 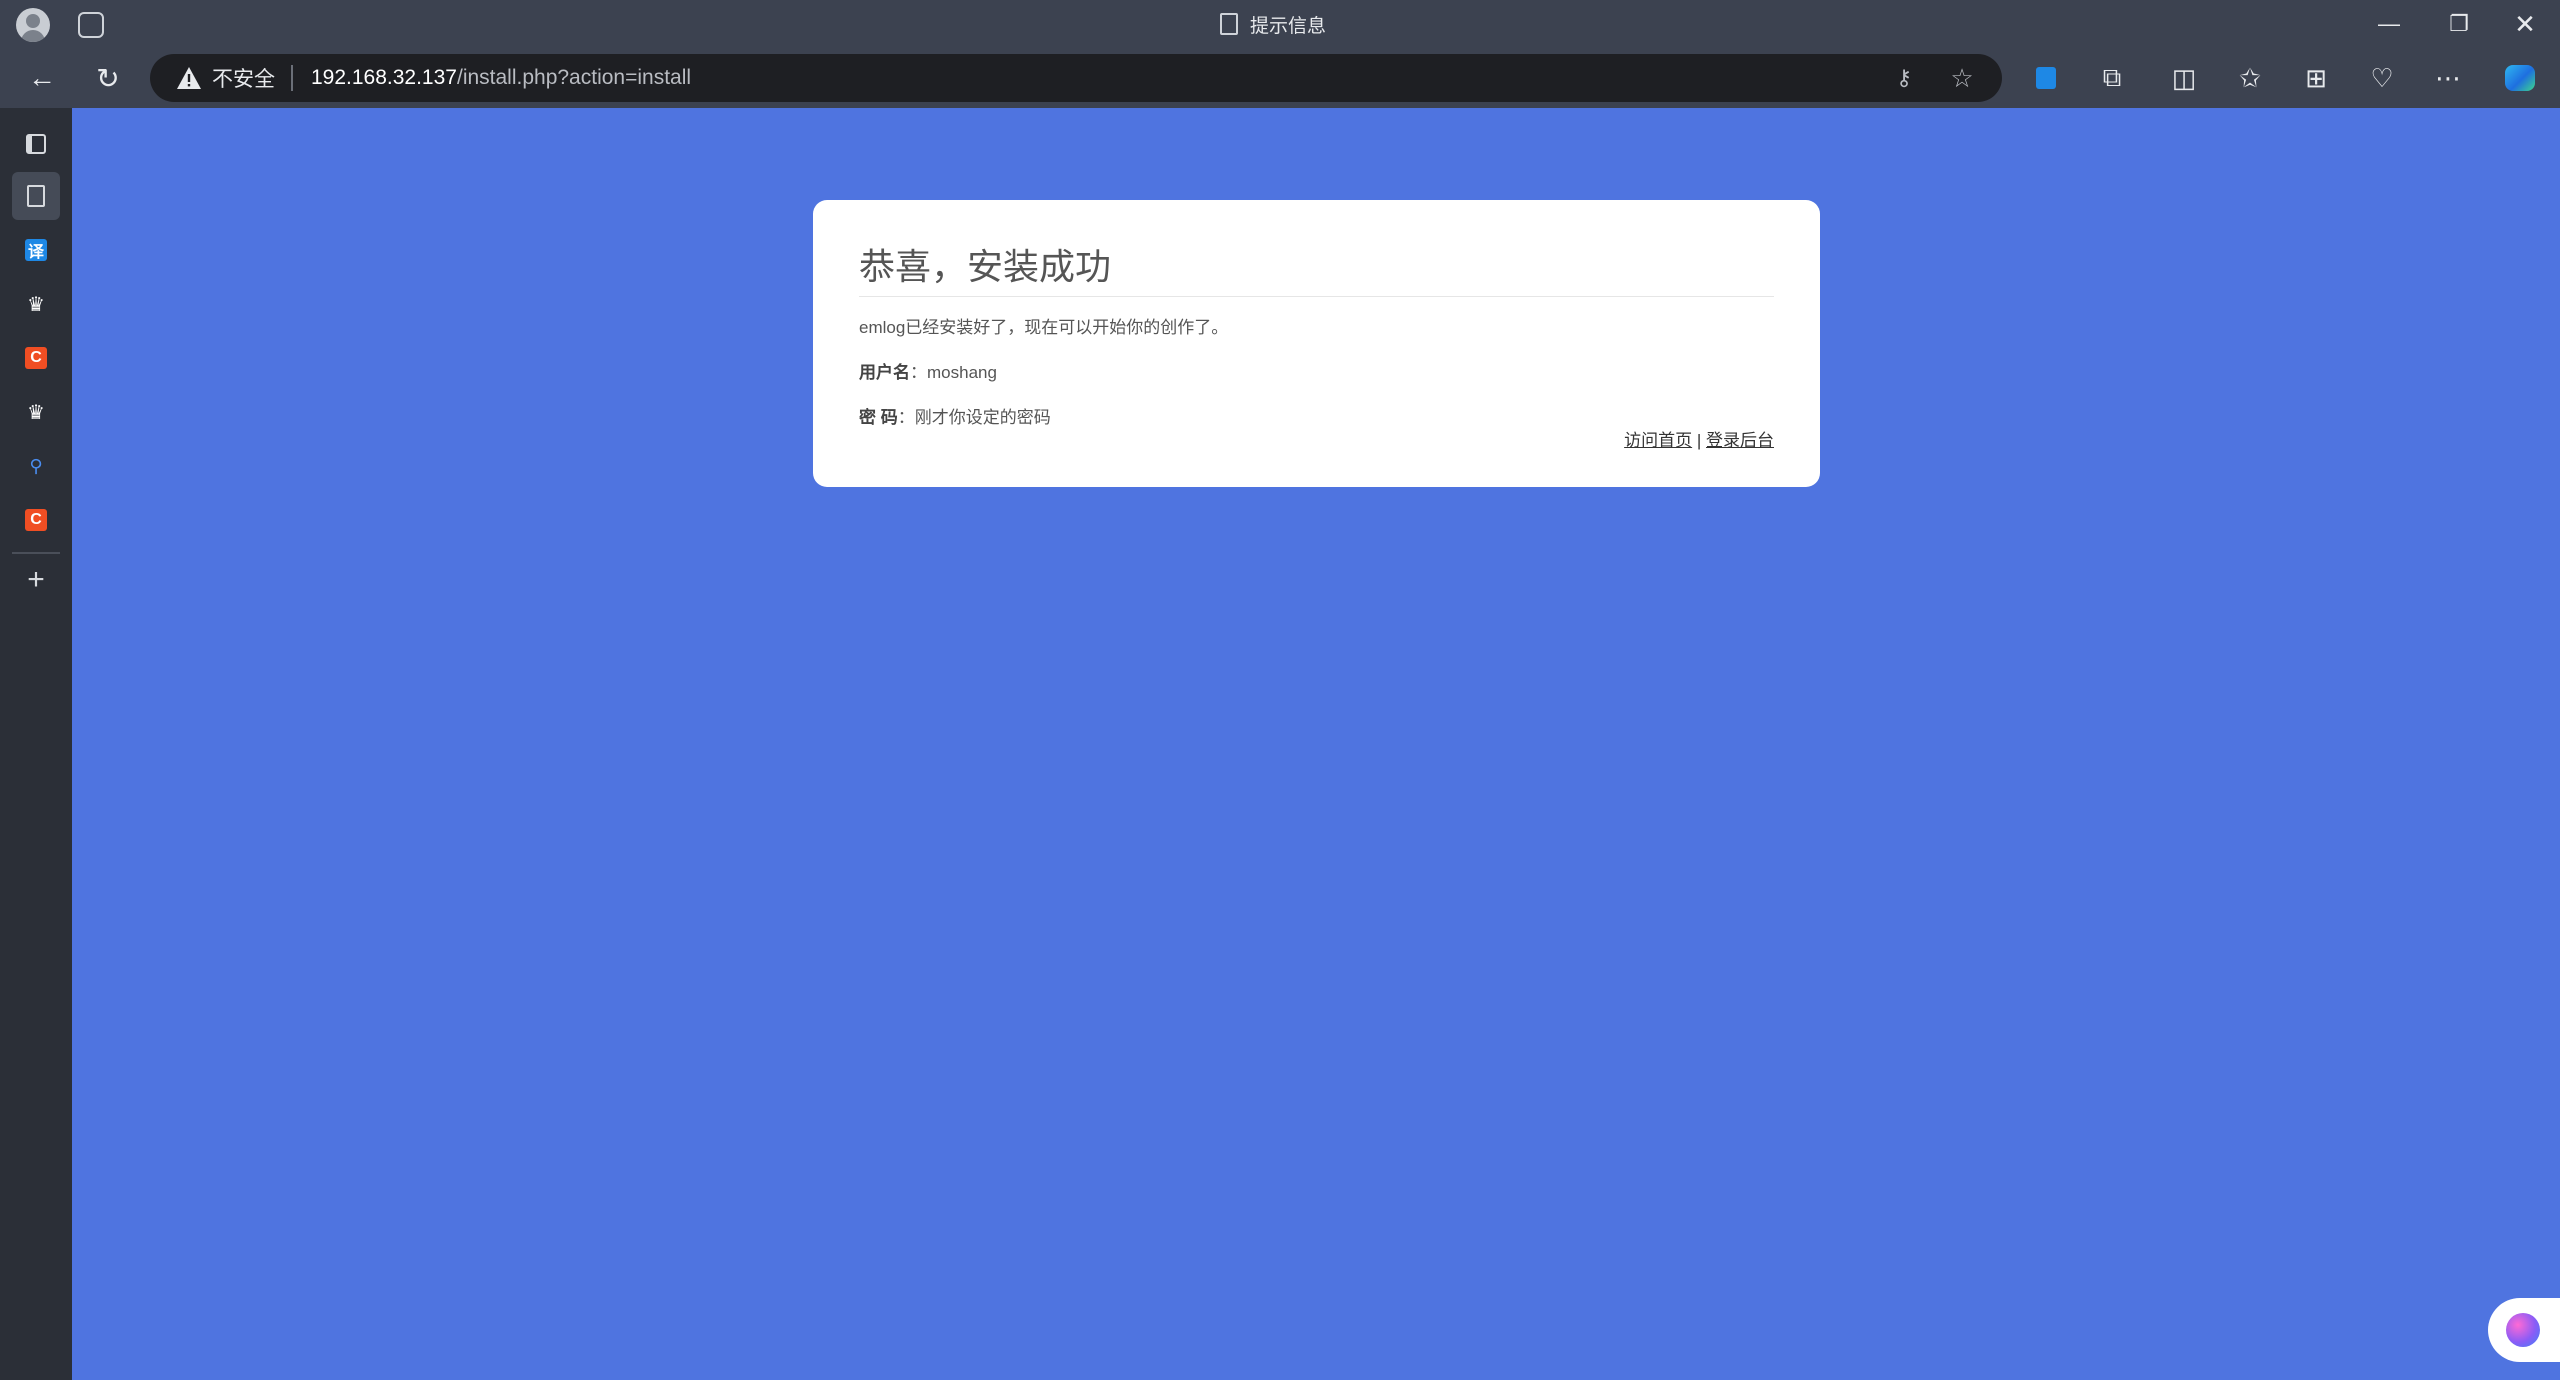 What do you see at coordinates (982, 417) in the screenshot?
I see `password-value: 刚才你设定的密码` at bounding box center [982, 417].